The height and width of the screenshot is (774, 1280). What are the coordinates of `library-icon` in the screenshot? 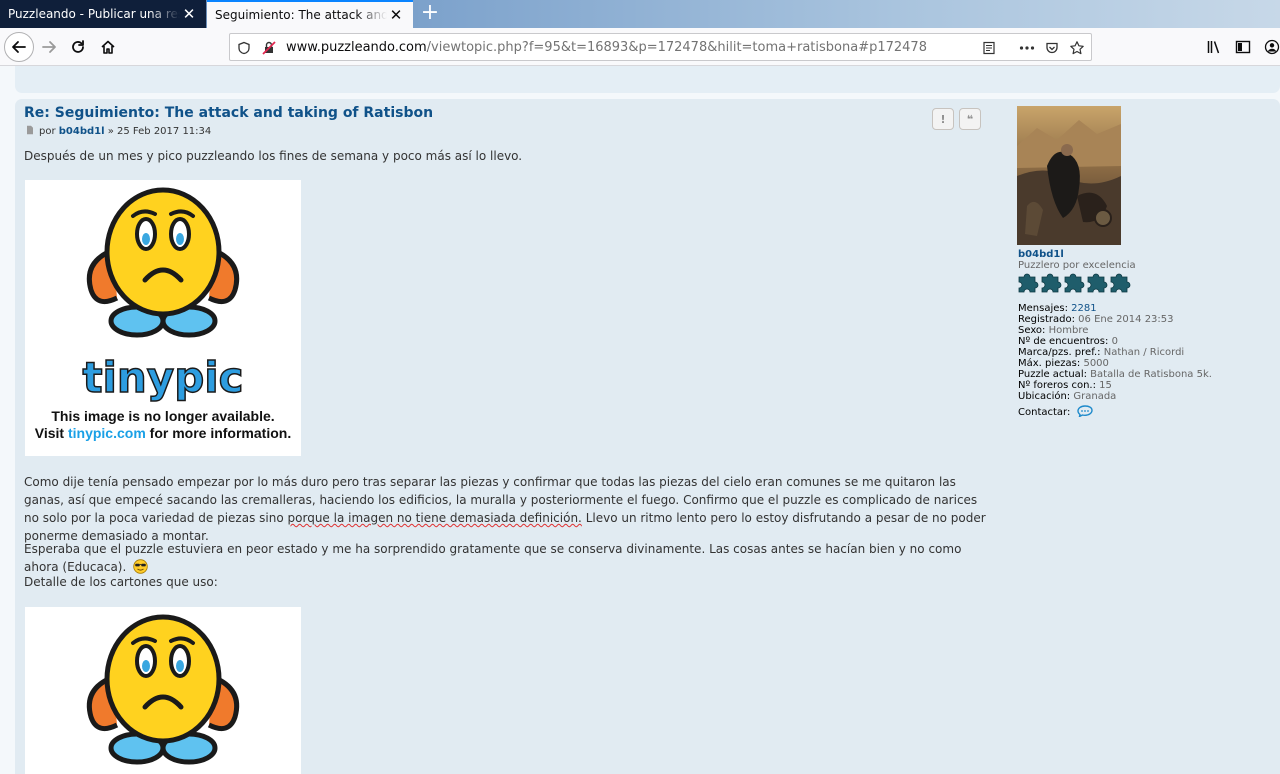 It's located at (1213, 47).